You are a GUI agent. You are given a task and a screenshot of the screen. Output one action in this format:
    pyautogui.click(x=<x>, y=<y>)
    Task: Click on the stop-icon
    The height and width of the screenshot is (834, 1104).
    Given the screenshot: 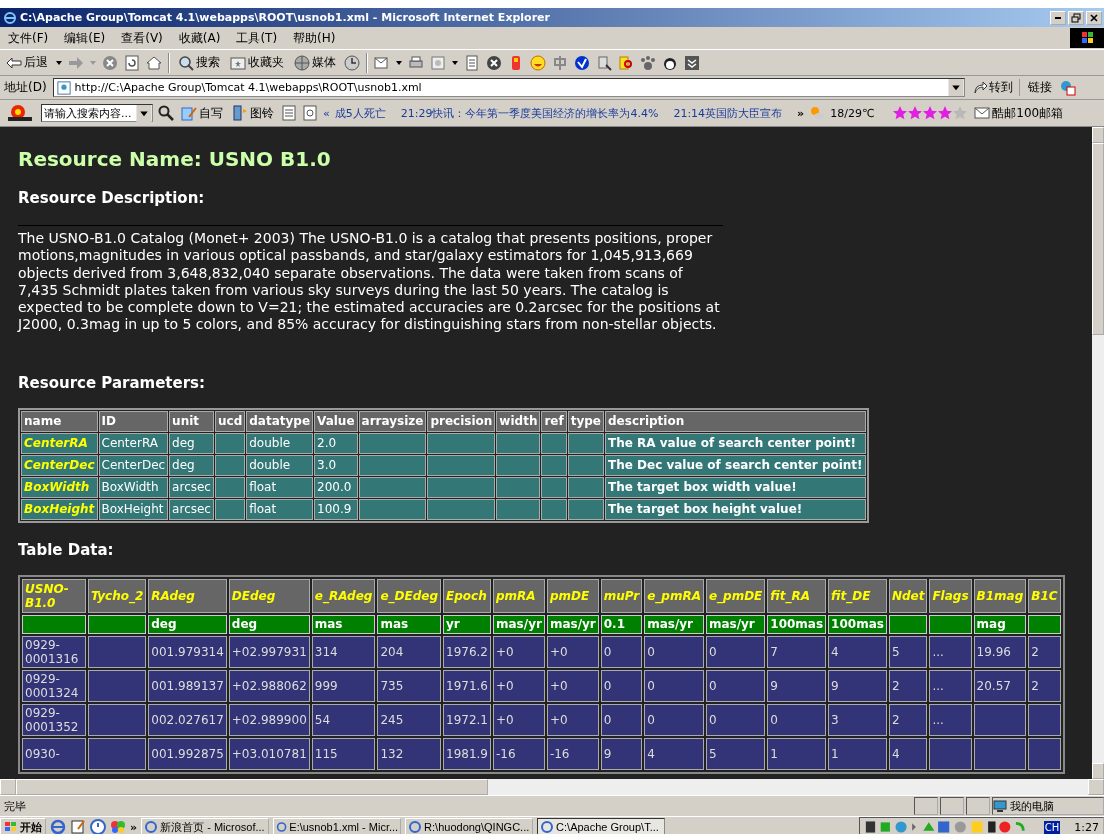 What is the action you would take?
    pyautogui.click(x=110, y=62)
    